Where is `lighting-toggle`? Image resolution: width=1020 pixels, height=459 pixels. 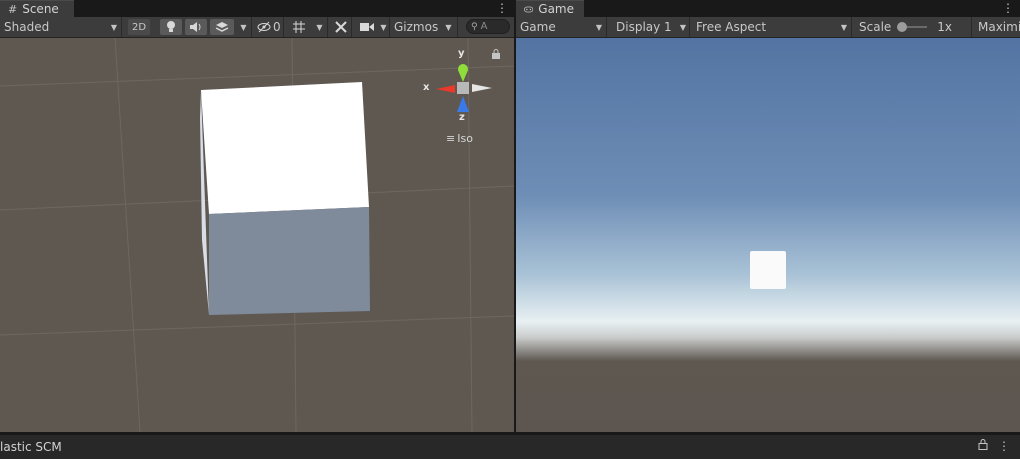 lighting-toggle is located at coordinates (171, 27).